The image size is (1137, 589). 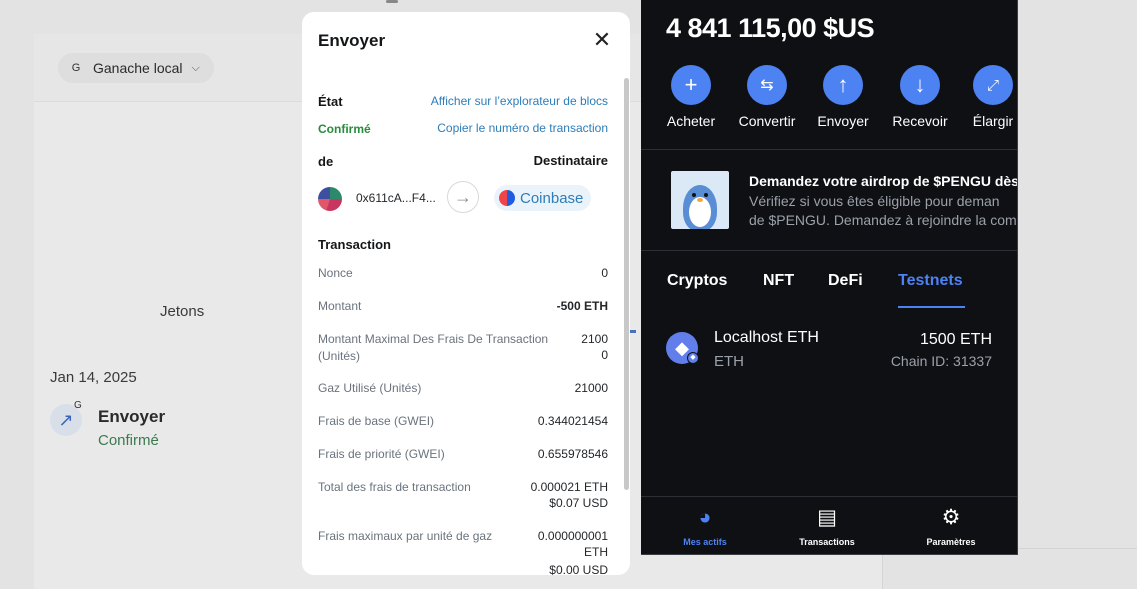 I want to click on arrow-right-icon: →, so click(x=463, y=197).